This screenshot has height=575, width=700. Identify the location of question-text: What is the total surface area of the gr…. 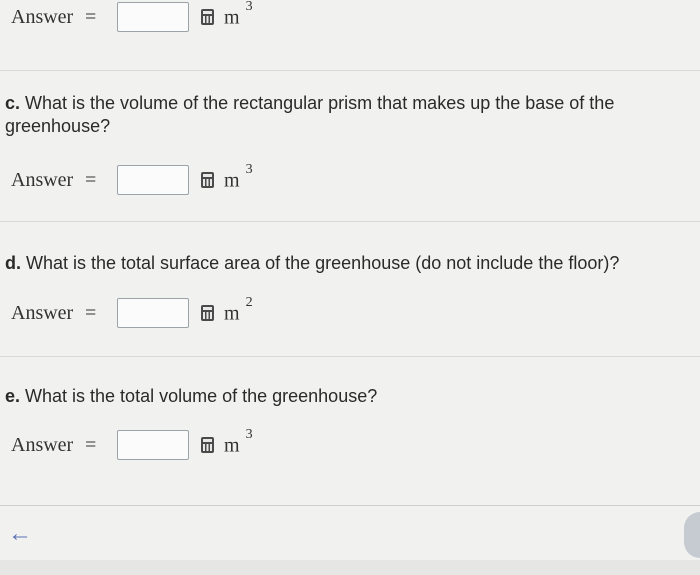
(320, 263).